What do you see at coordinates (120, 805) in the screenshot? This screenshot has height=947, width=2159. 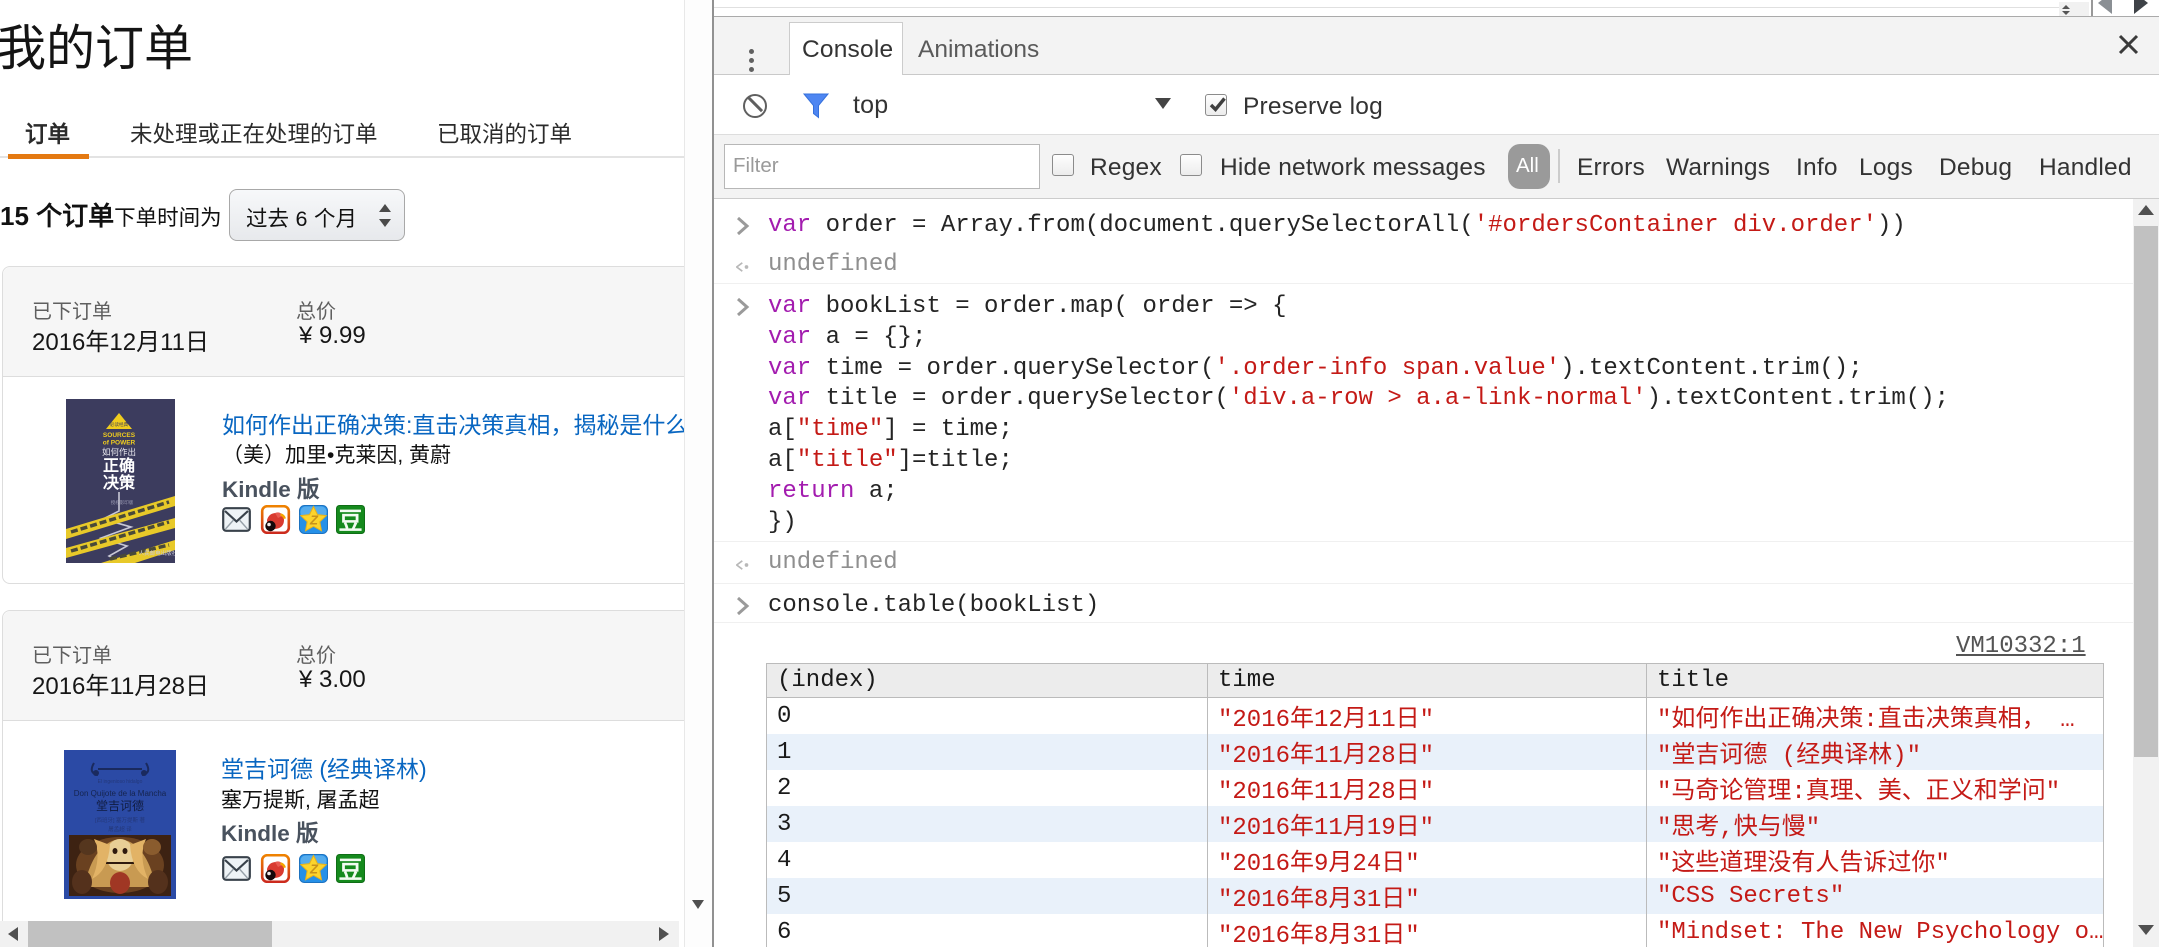 I see `svg-text: 堂吉诃德` at bounding box center [120, 805].